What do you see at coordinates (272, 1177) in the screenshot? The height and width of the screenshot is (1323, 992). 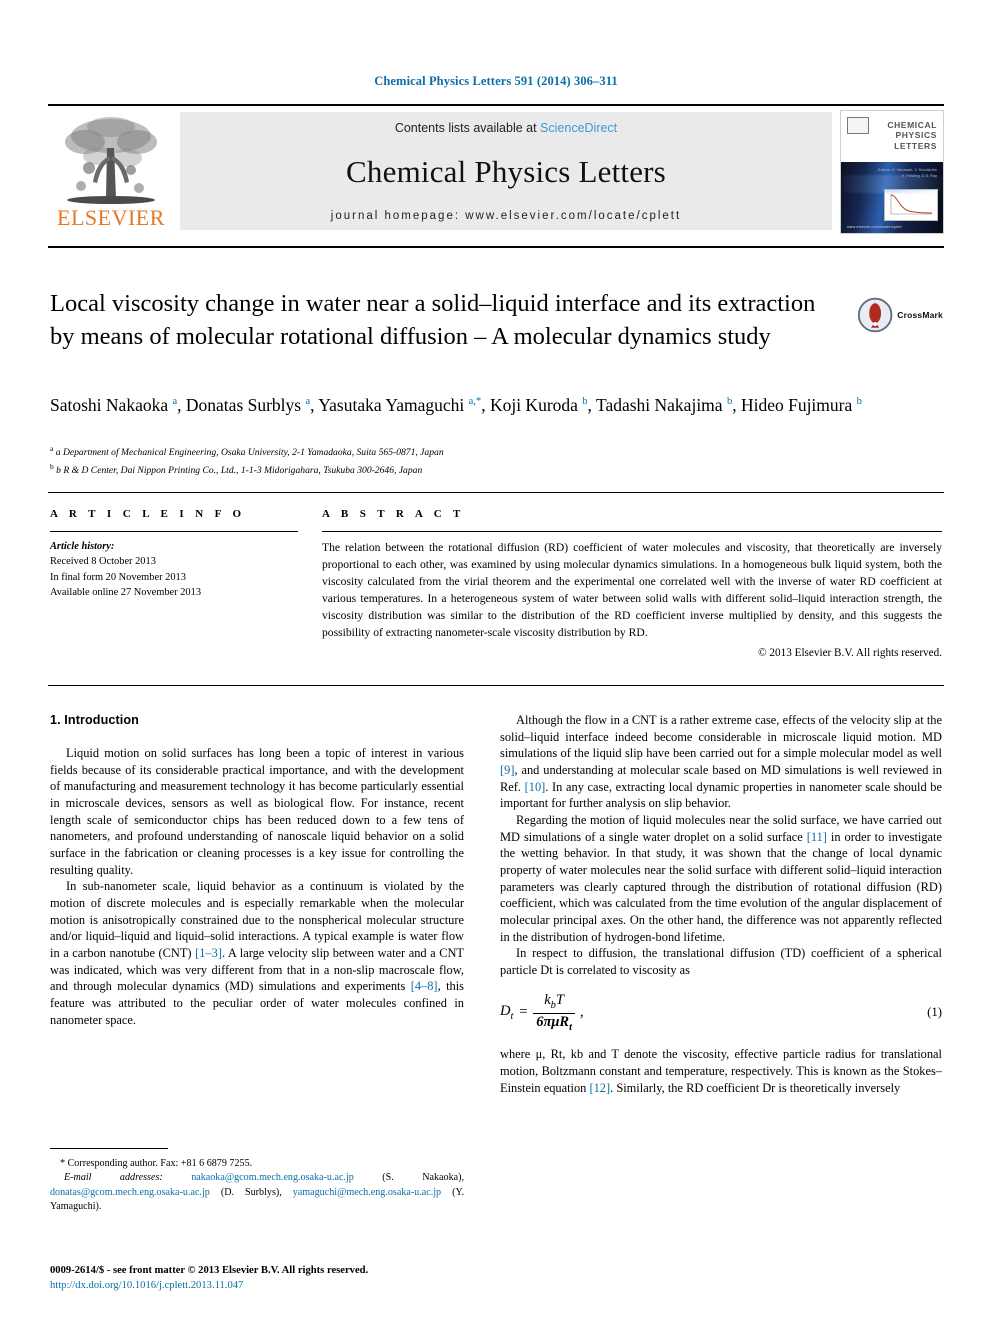 I see `email-link-1: nakaoka@gcom.mech.eng.osaka-u.ac.jp` at bounding box center [272, 1177].